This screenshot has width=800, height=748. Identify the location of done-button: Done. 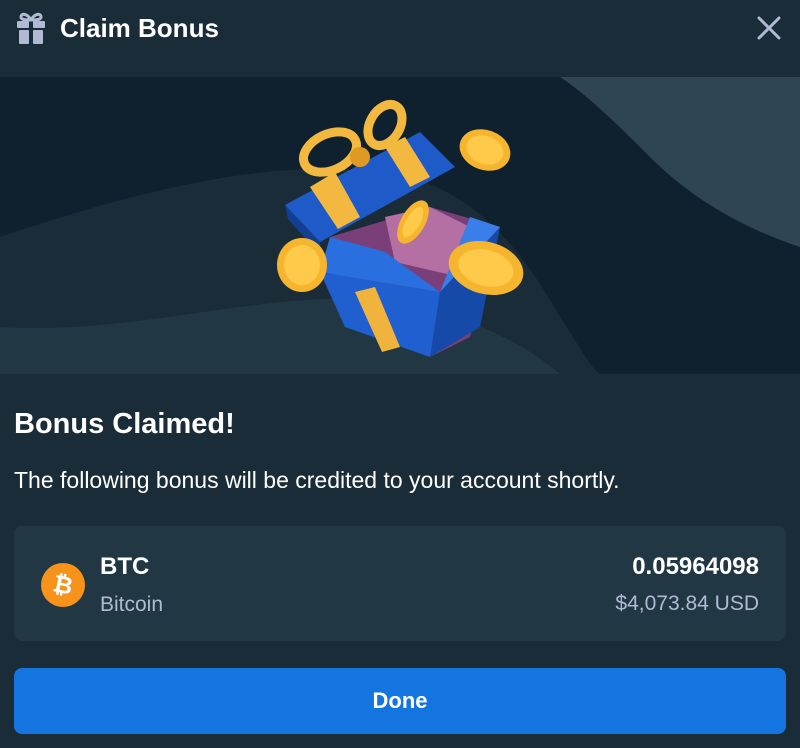
(400, 701).